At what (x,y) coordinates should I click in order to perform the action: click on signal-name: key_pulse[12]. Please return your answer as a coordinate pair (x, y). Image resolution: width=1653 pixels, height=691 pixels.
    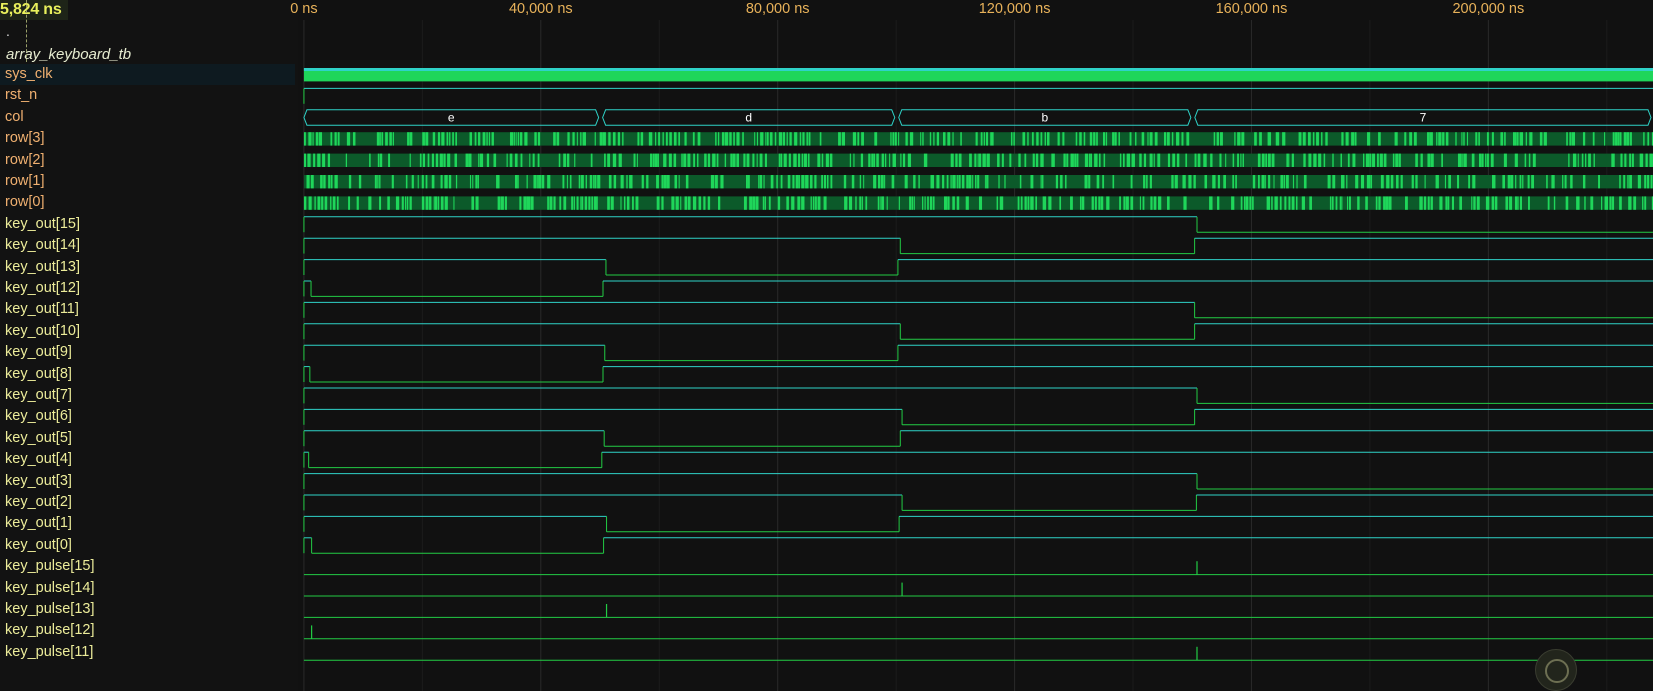
    Looking at the image, I should click on (49, 630).